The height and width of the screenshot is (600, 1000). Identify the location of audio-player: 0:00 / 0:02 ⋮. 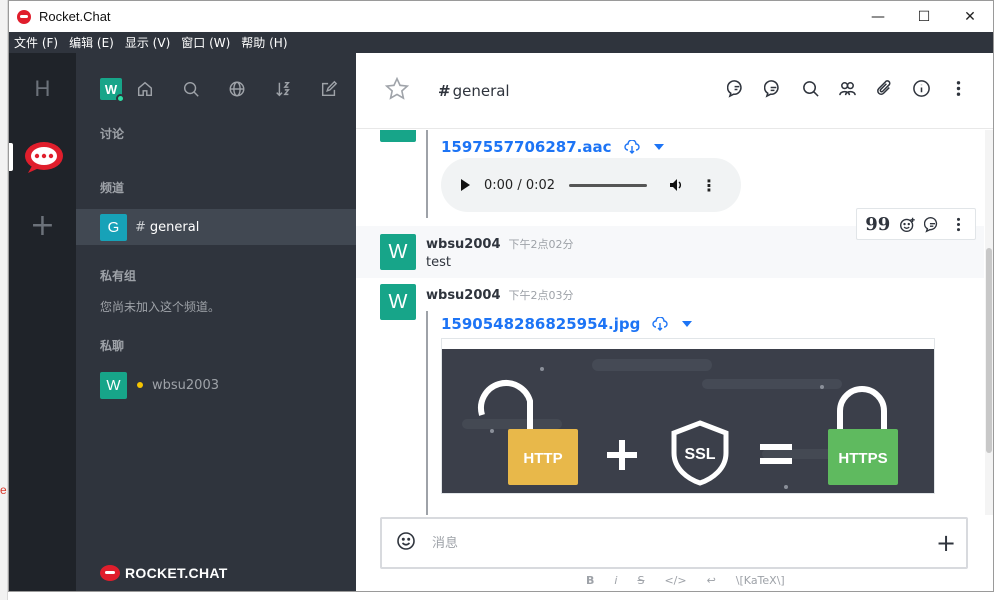
(591, 185).